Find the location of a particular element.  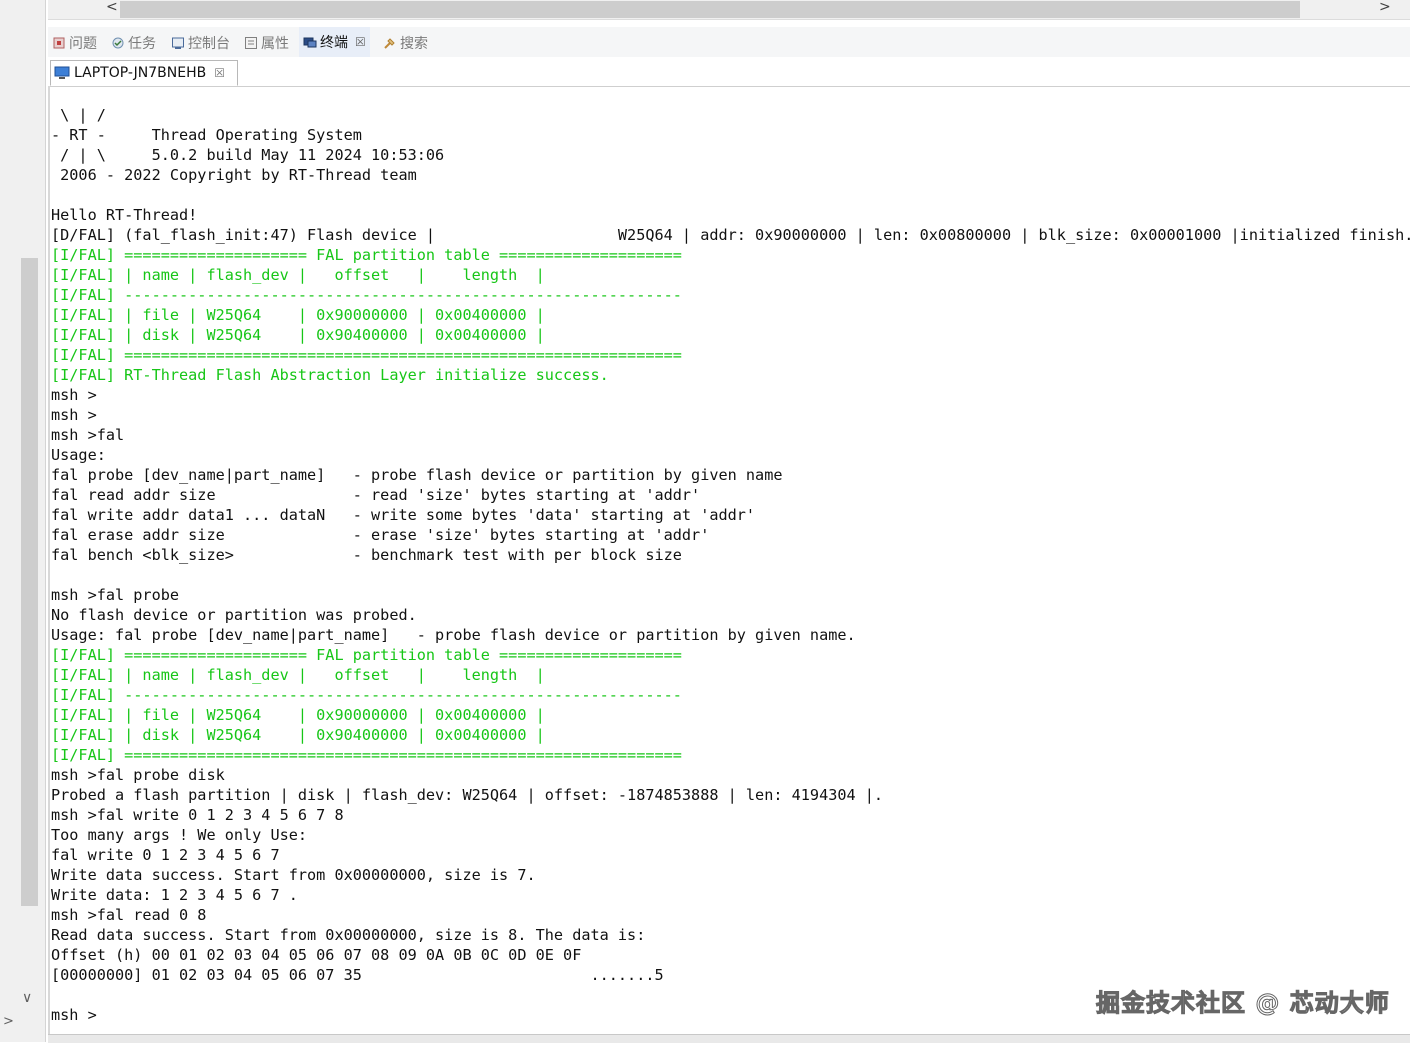

console-icon is located at coordinates (178, 43).